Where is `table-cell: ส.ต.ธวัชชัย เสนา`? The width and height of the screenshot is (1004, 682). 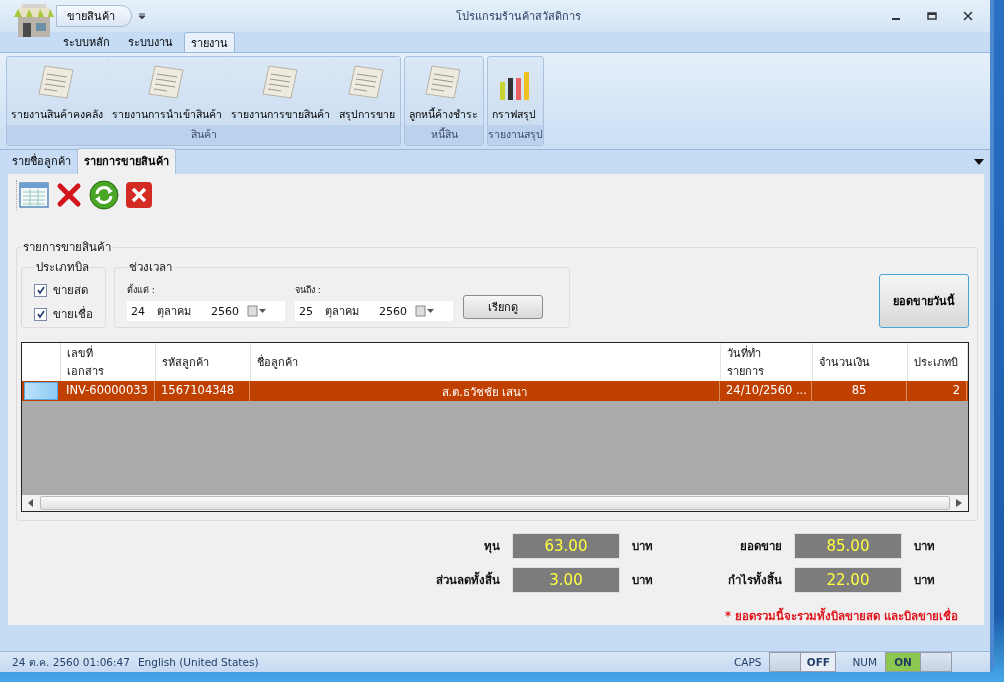
table-cell: ส.ต.ธวัชชัย เสนา is located at coordinates (485, 391).